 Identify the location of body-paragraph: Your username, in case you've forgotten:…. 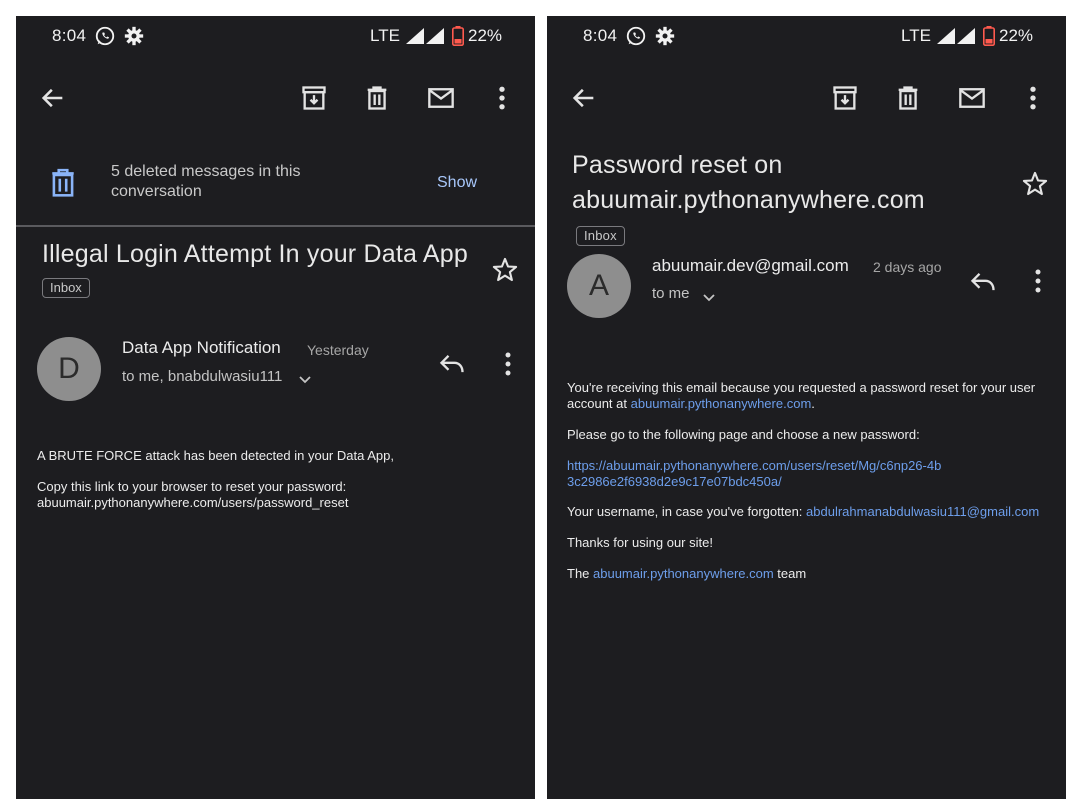
(809, 512).